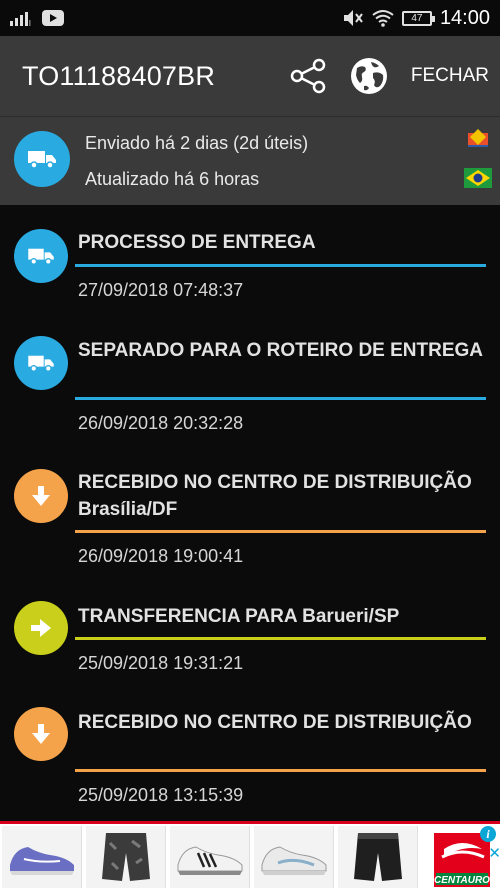 The image size is (500, 889). What do you see at coordinates (250, 18) in the screenshot?
I see `status-bar: l 47 14:00` at bounding box center [250, 18].